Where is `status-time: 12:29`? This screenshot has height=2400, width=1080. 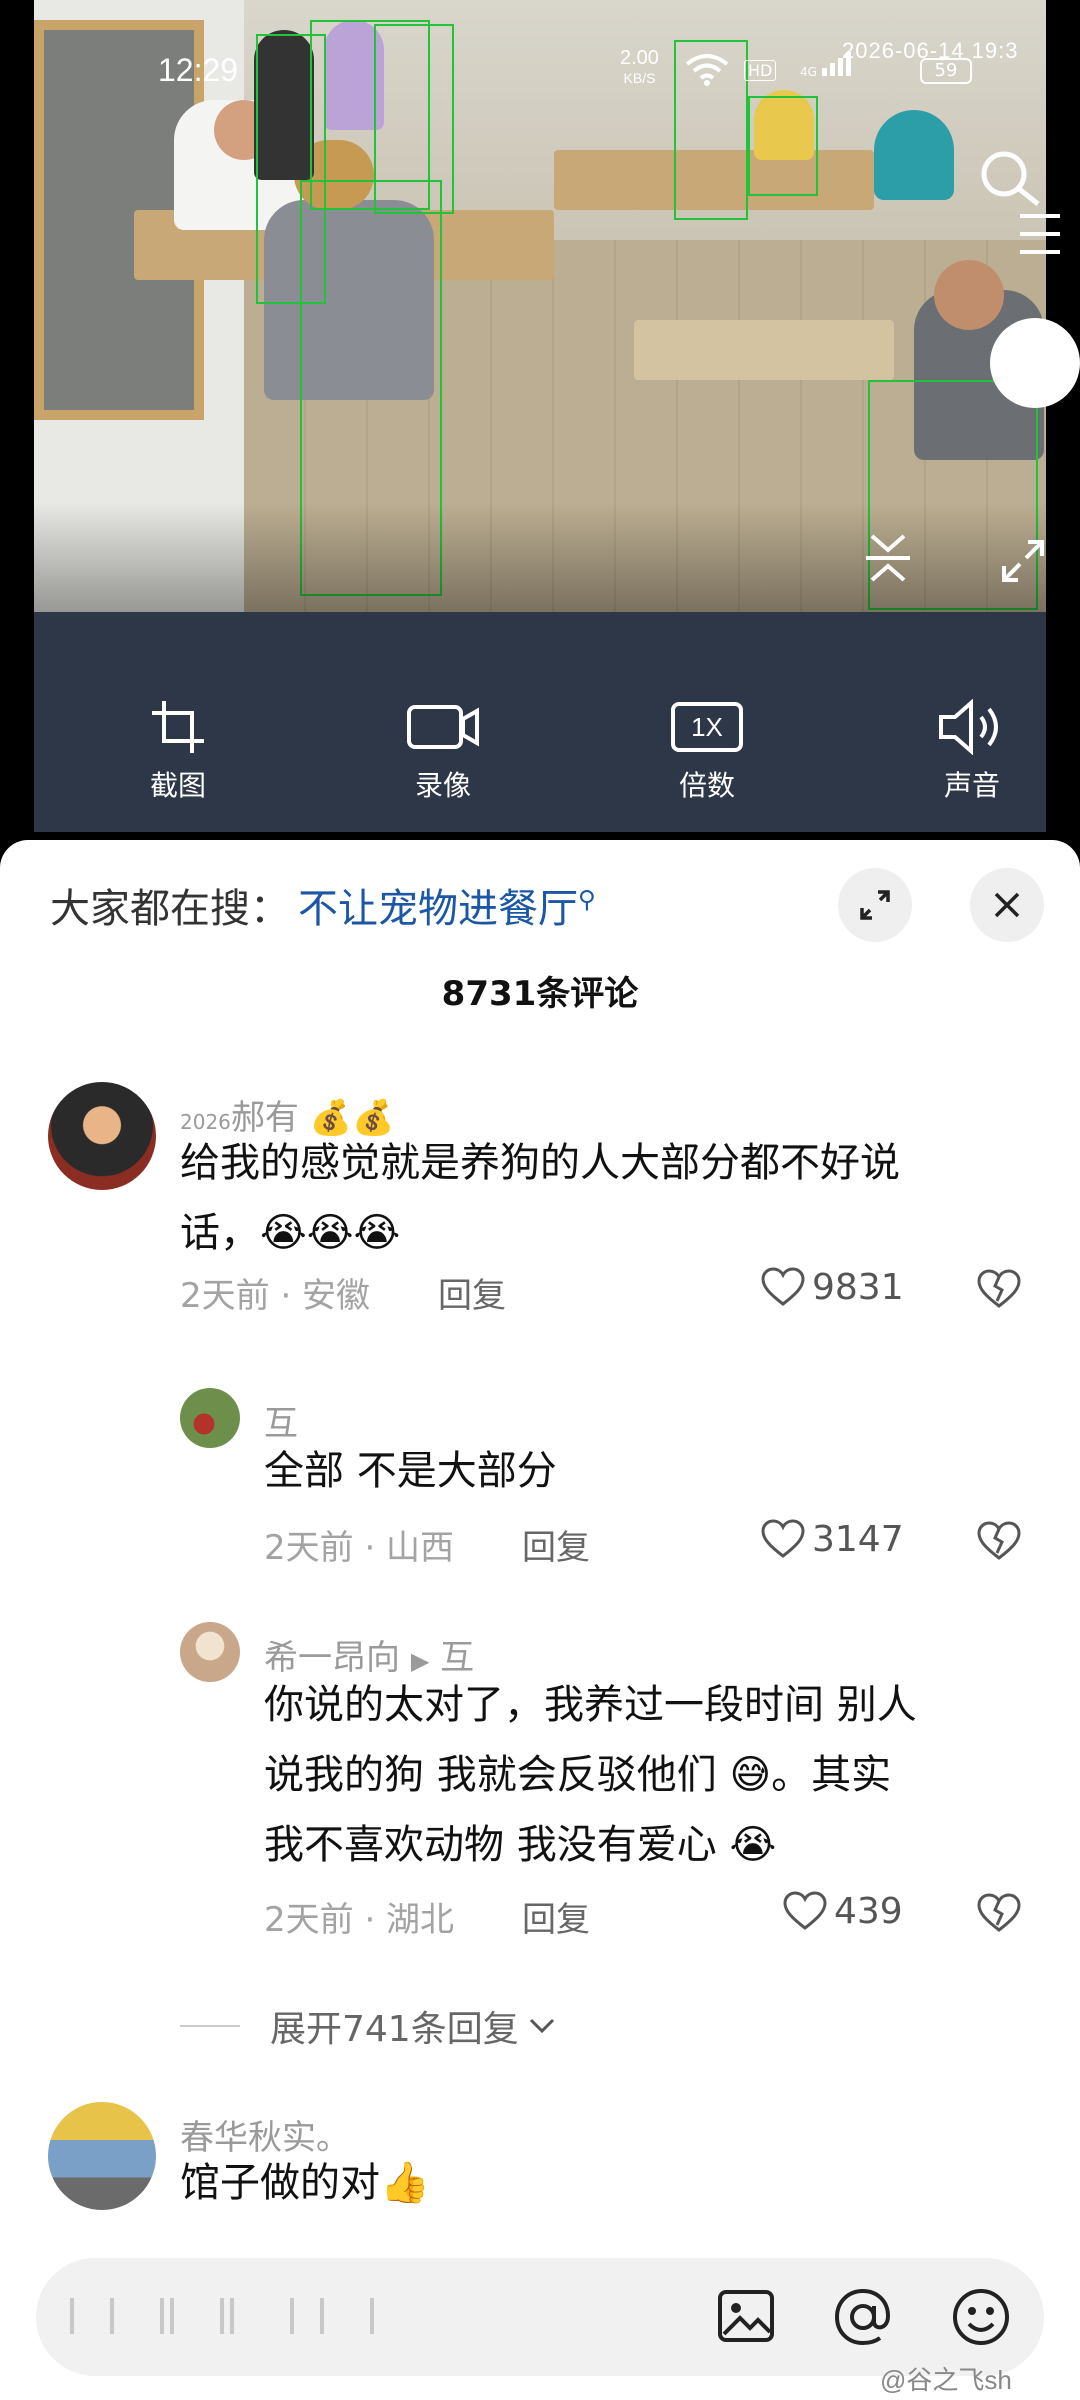
status-time: 12:29 is located at coordinates (198, 70).